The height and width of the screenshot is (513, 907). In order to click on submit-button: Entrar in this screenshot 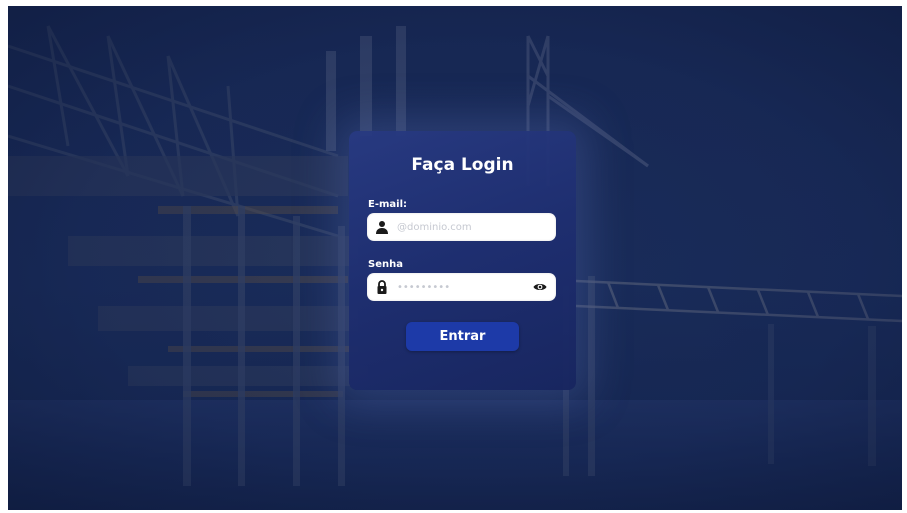, I will do `click(462, 336)`.